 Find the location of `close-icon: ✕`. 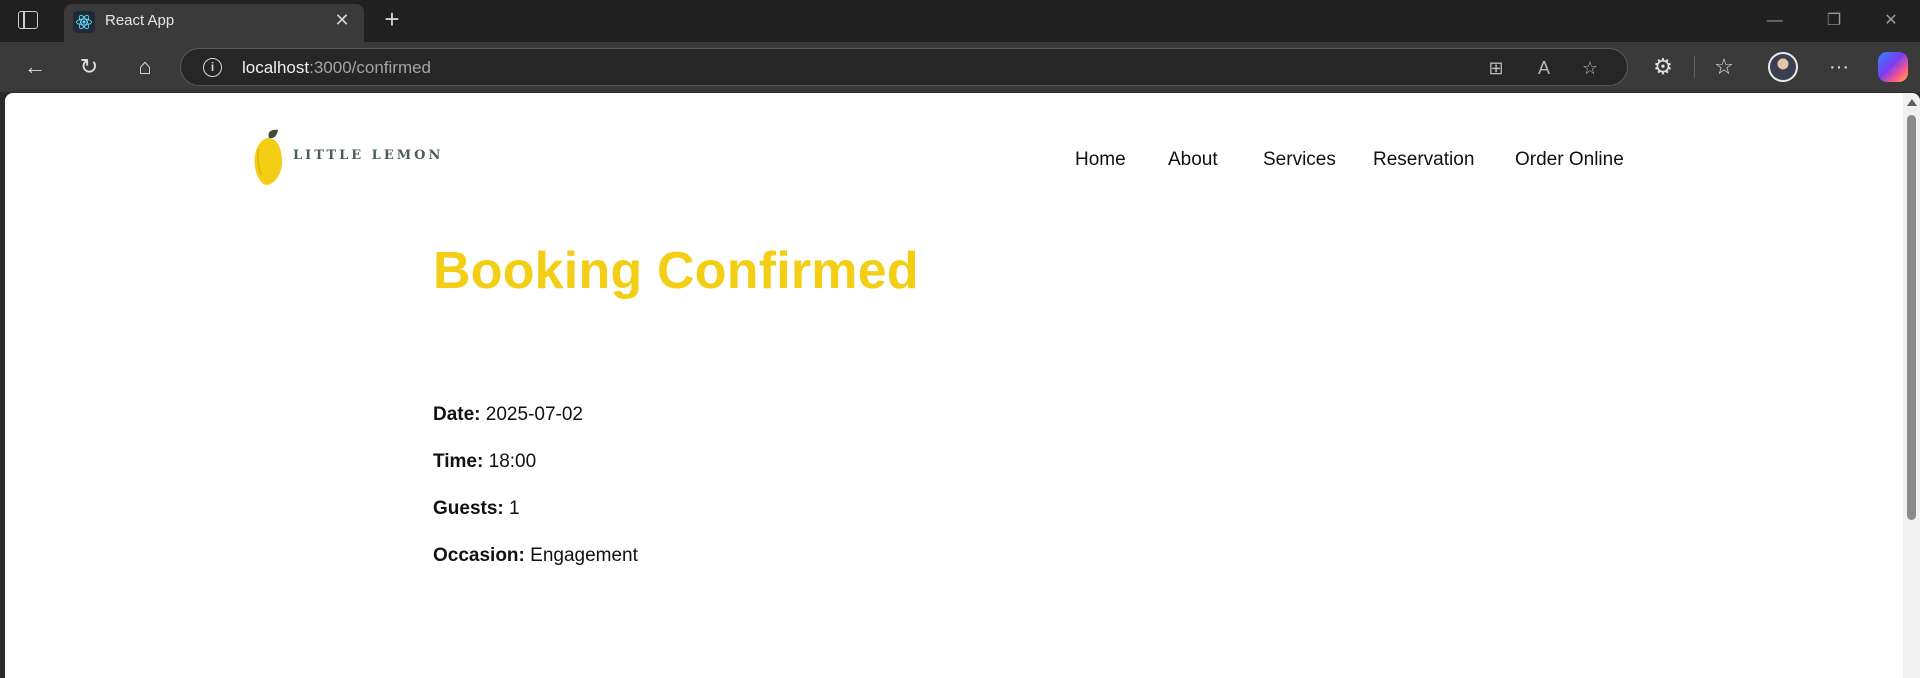

close-icon: ✕ is located at coordinates (342, 20).